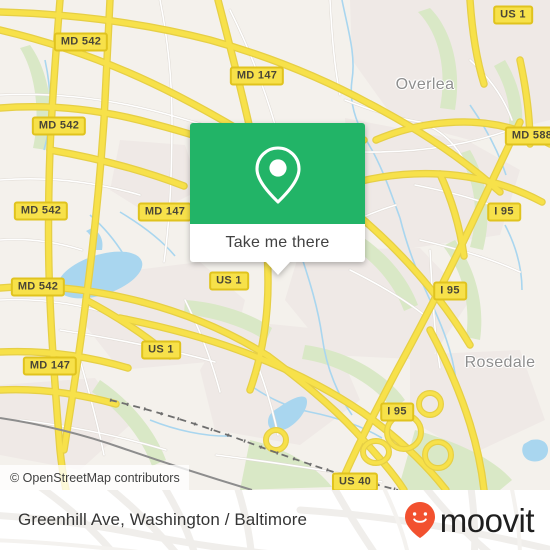 This screenshot has height=550, width=550. I want to click on map-pin-icon, so click(277, 174).